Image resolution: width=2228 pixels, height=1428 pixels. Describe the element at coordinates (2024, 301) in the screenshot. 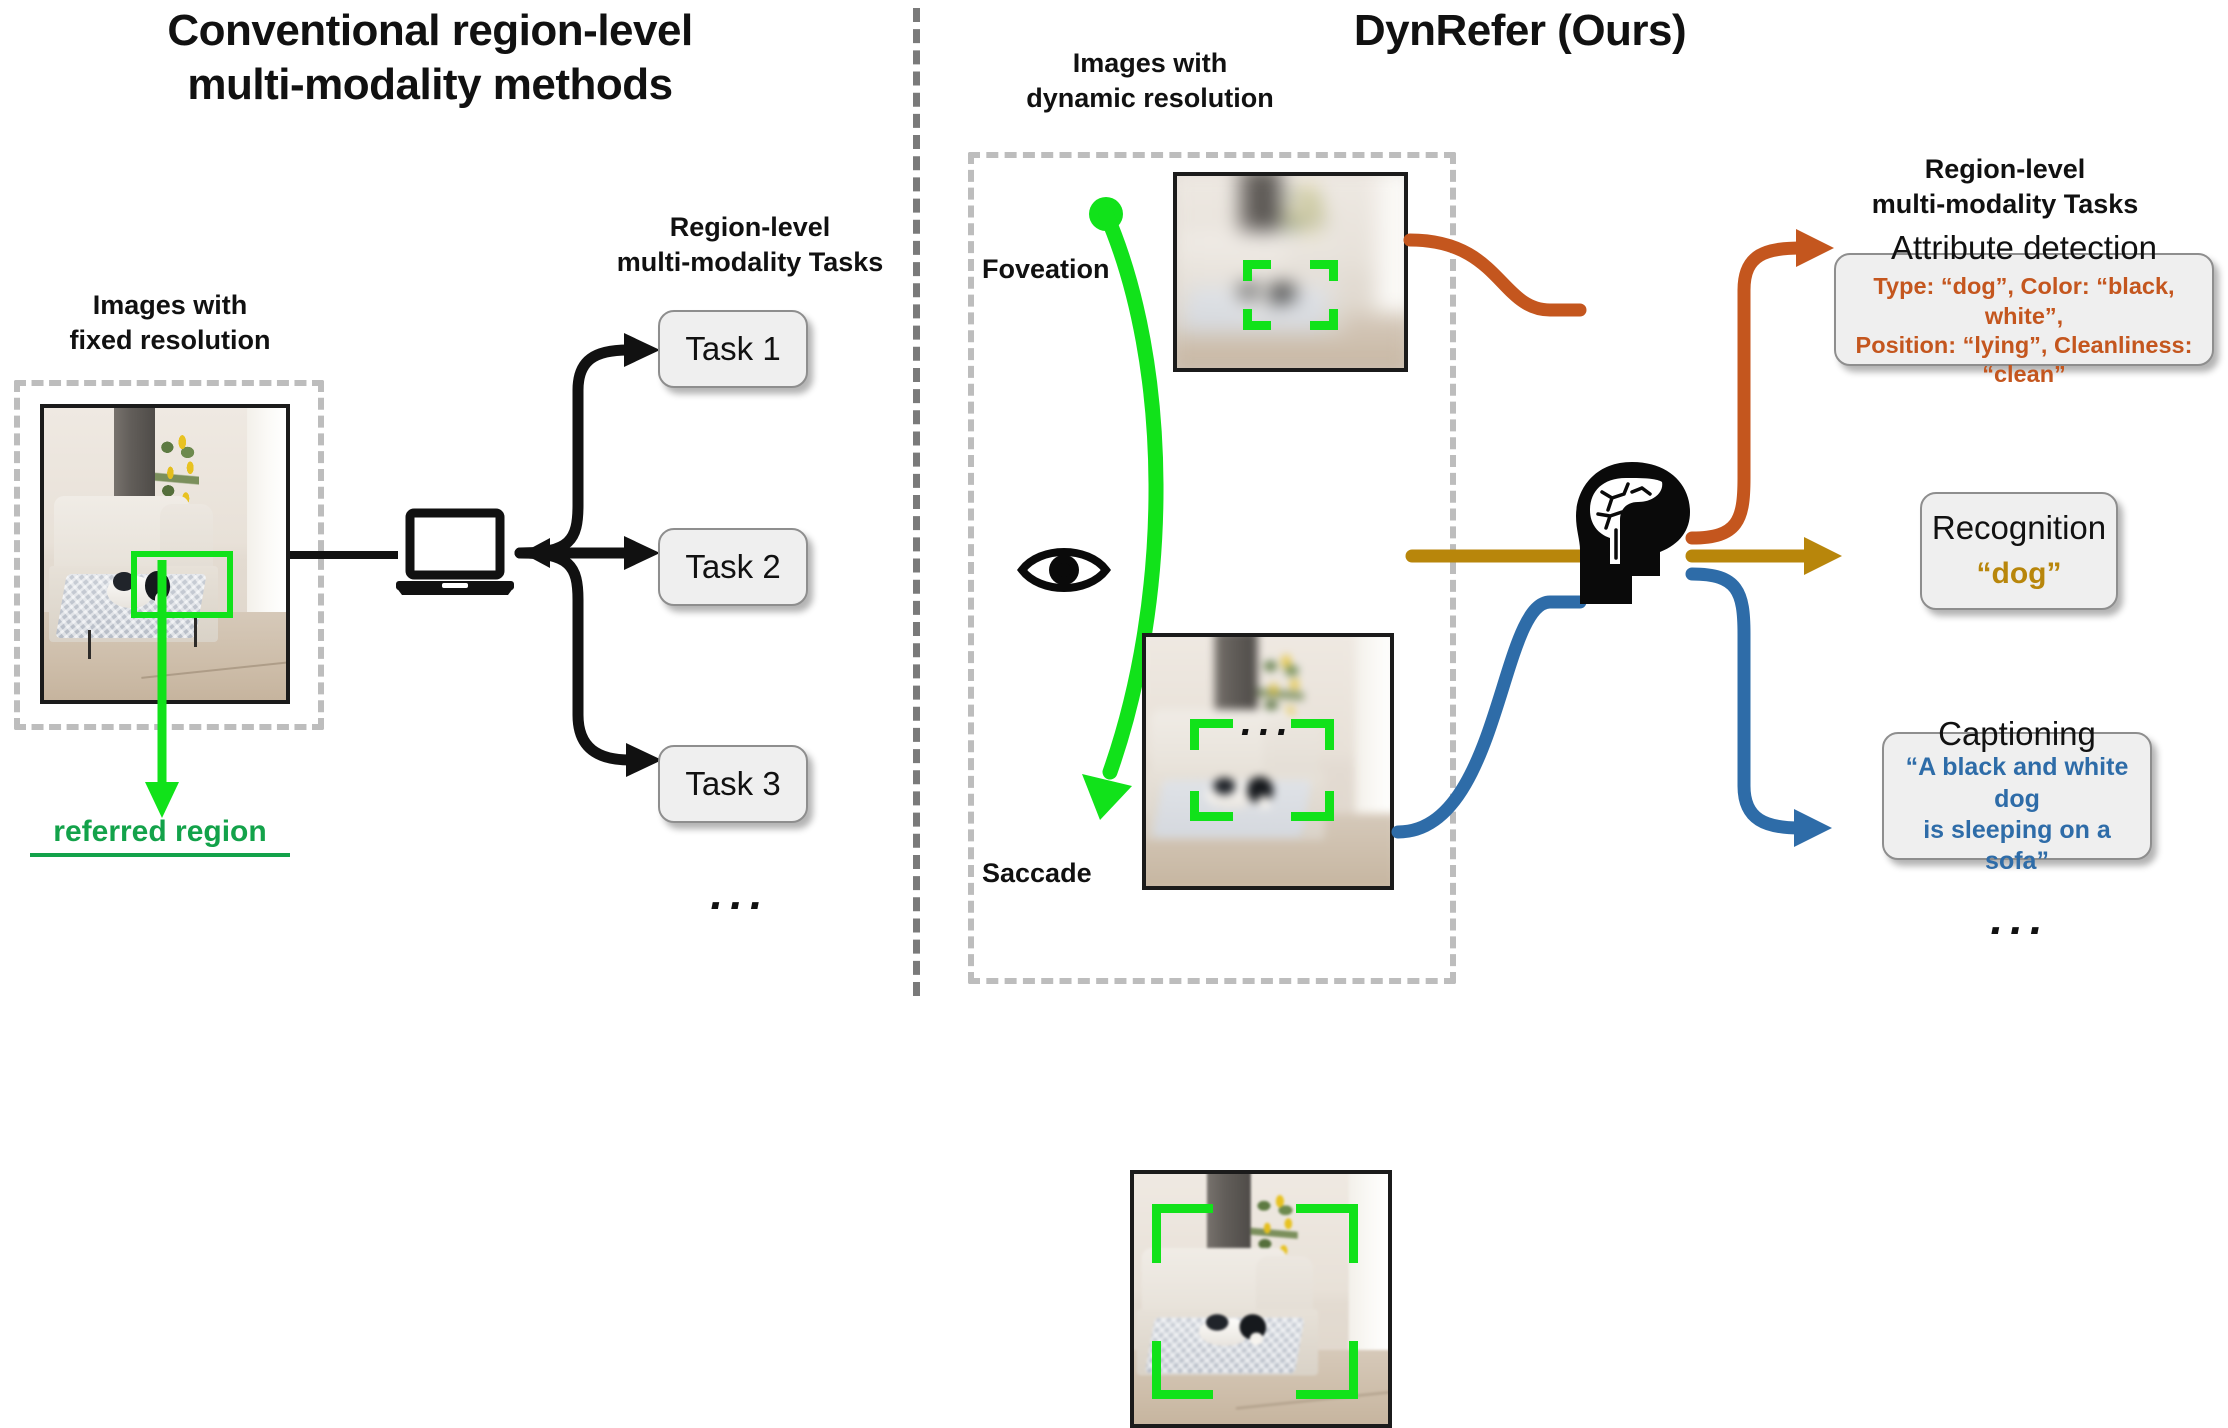

I see `attribute-detection-line1: Type: “dog”, Color: “black, white”,` at that location.